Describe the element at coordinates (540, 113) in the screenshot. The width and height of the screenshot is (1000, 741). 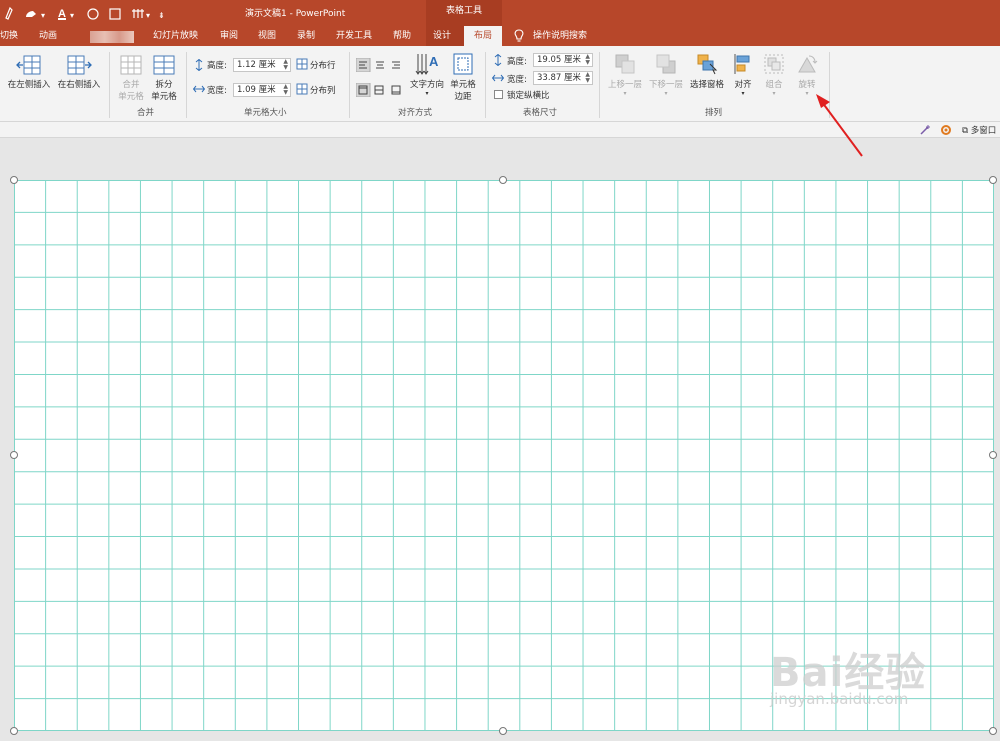
I see `table-size-group-label: 表格尺寸` at that location.